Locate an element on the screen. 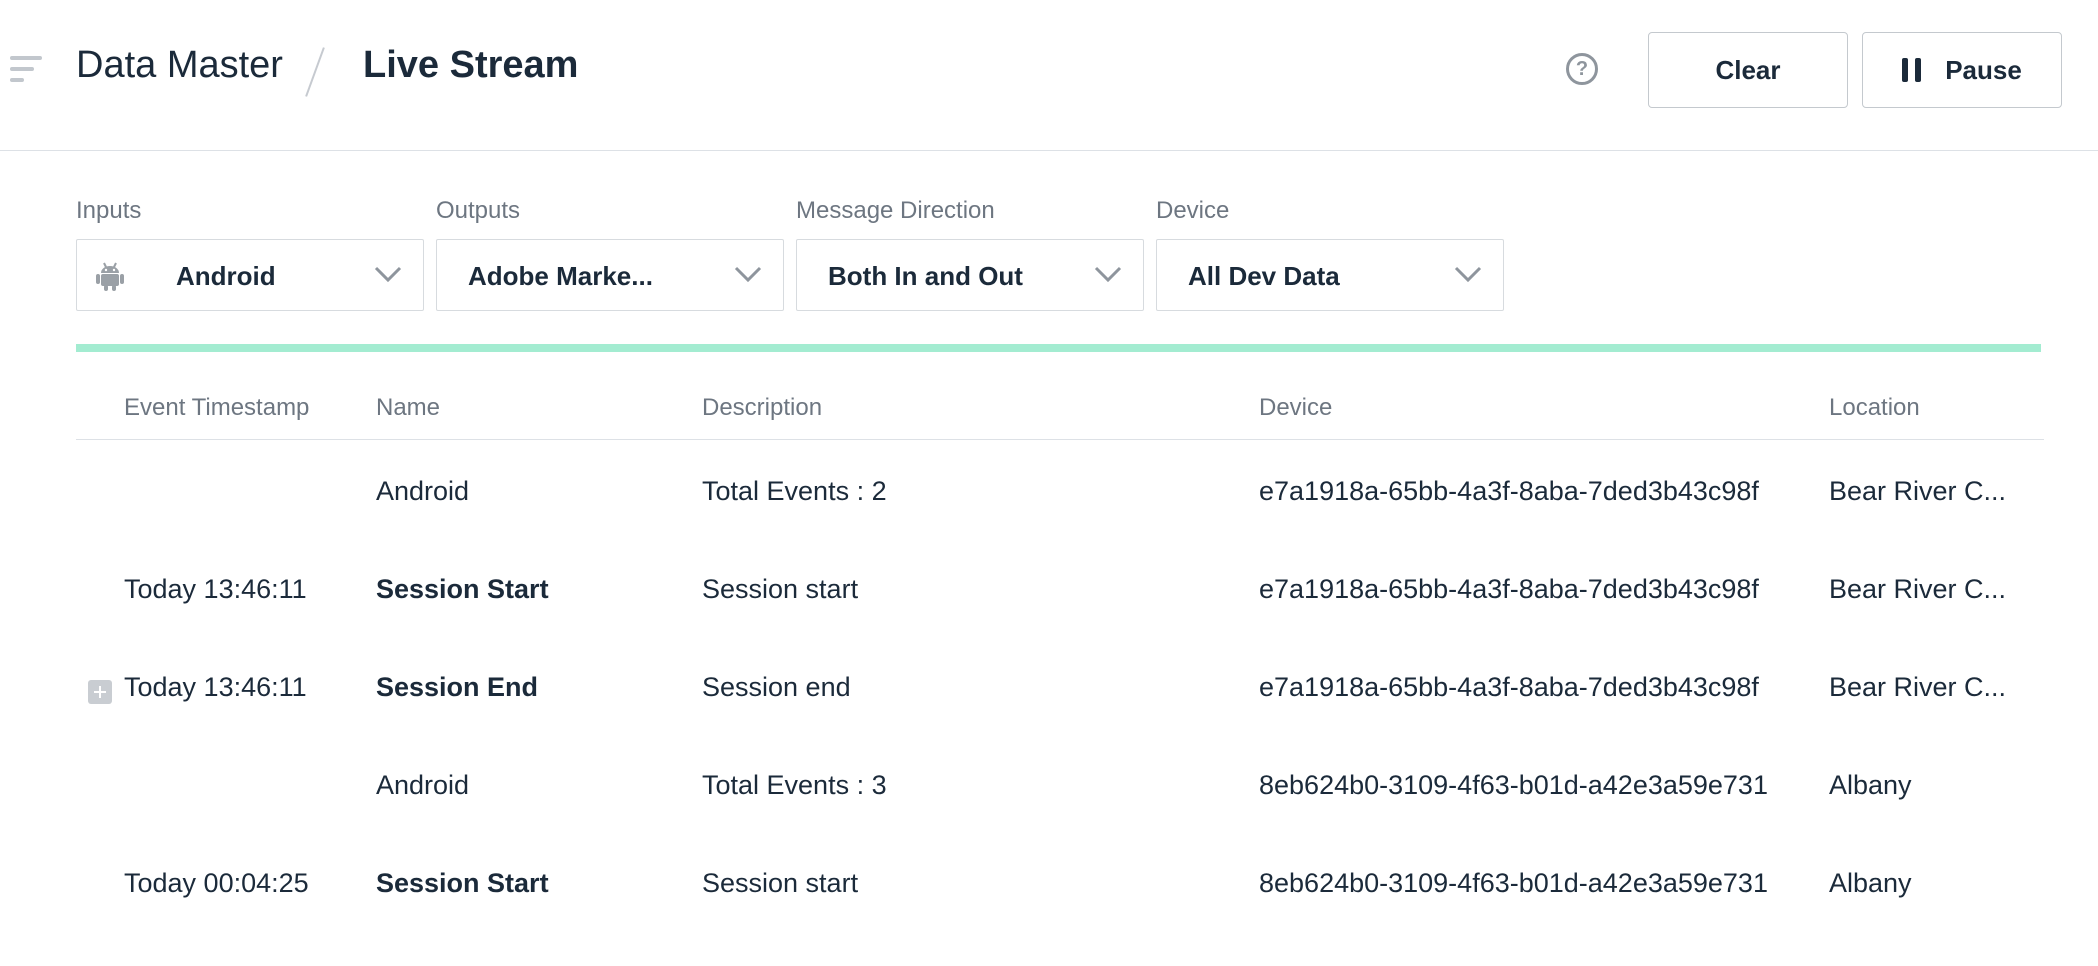 This screenshot has width=2098, height=966. pause-button: Pause is located at coordinates (1962, 70).